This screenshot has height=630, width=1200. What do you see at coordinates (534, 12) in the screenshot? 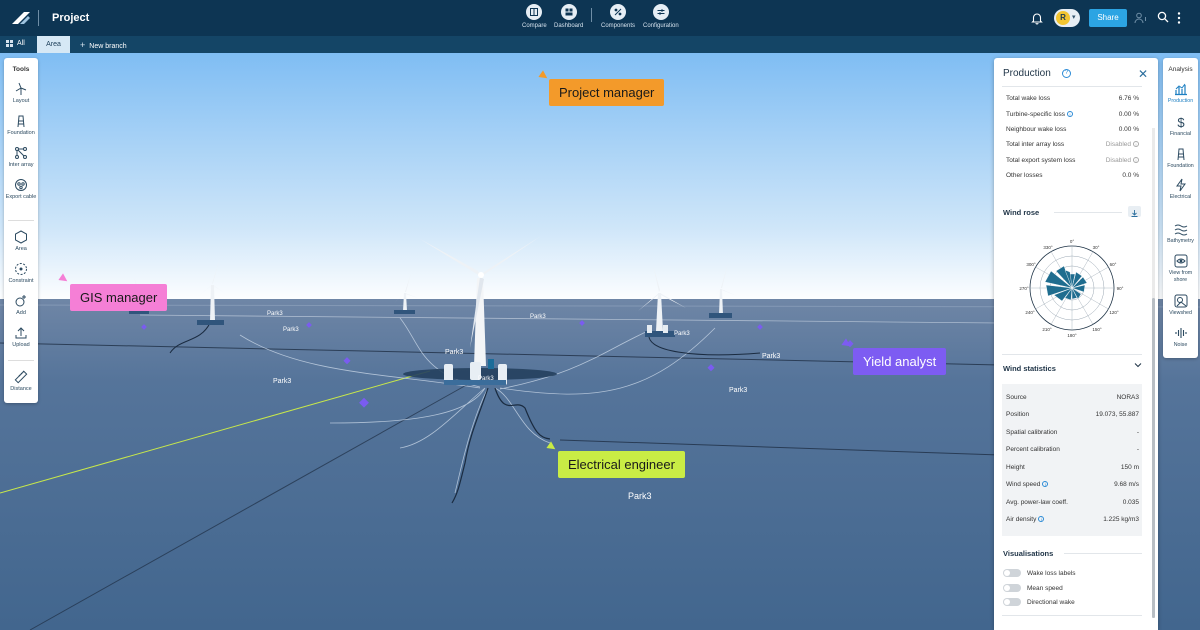
I see `compare-icon` at bounding box center [534, 12].